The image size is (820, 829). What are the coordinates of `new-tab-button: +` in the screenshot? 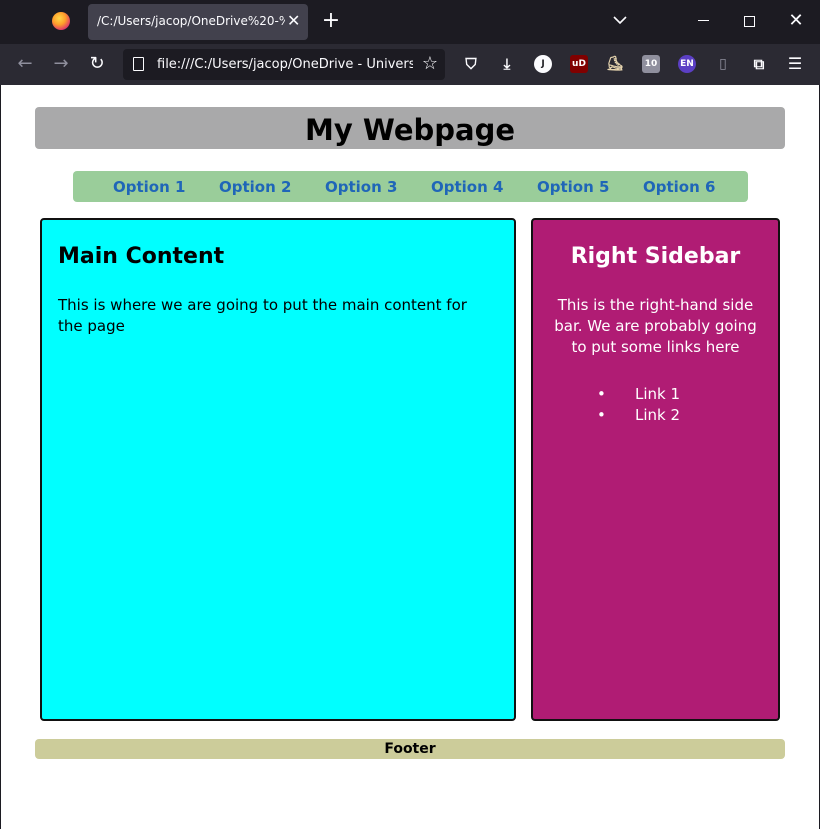 It's located at (331, 21).